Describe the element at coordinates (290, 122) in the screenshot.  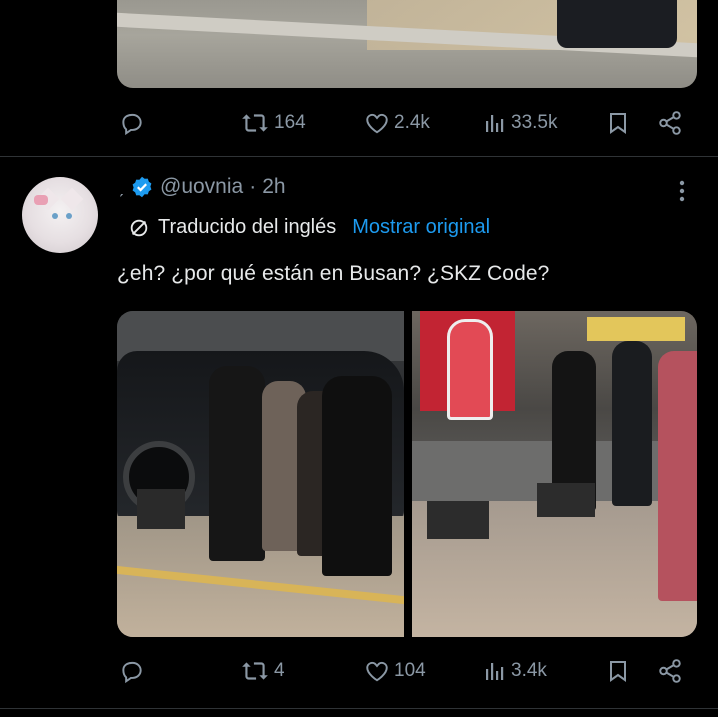
I see `retweet-count: 164` at that location.